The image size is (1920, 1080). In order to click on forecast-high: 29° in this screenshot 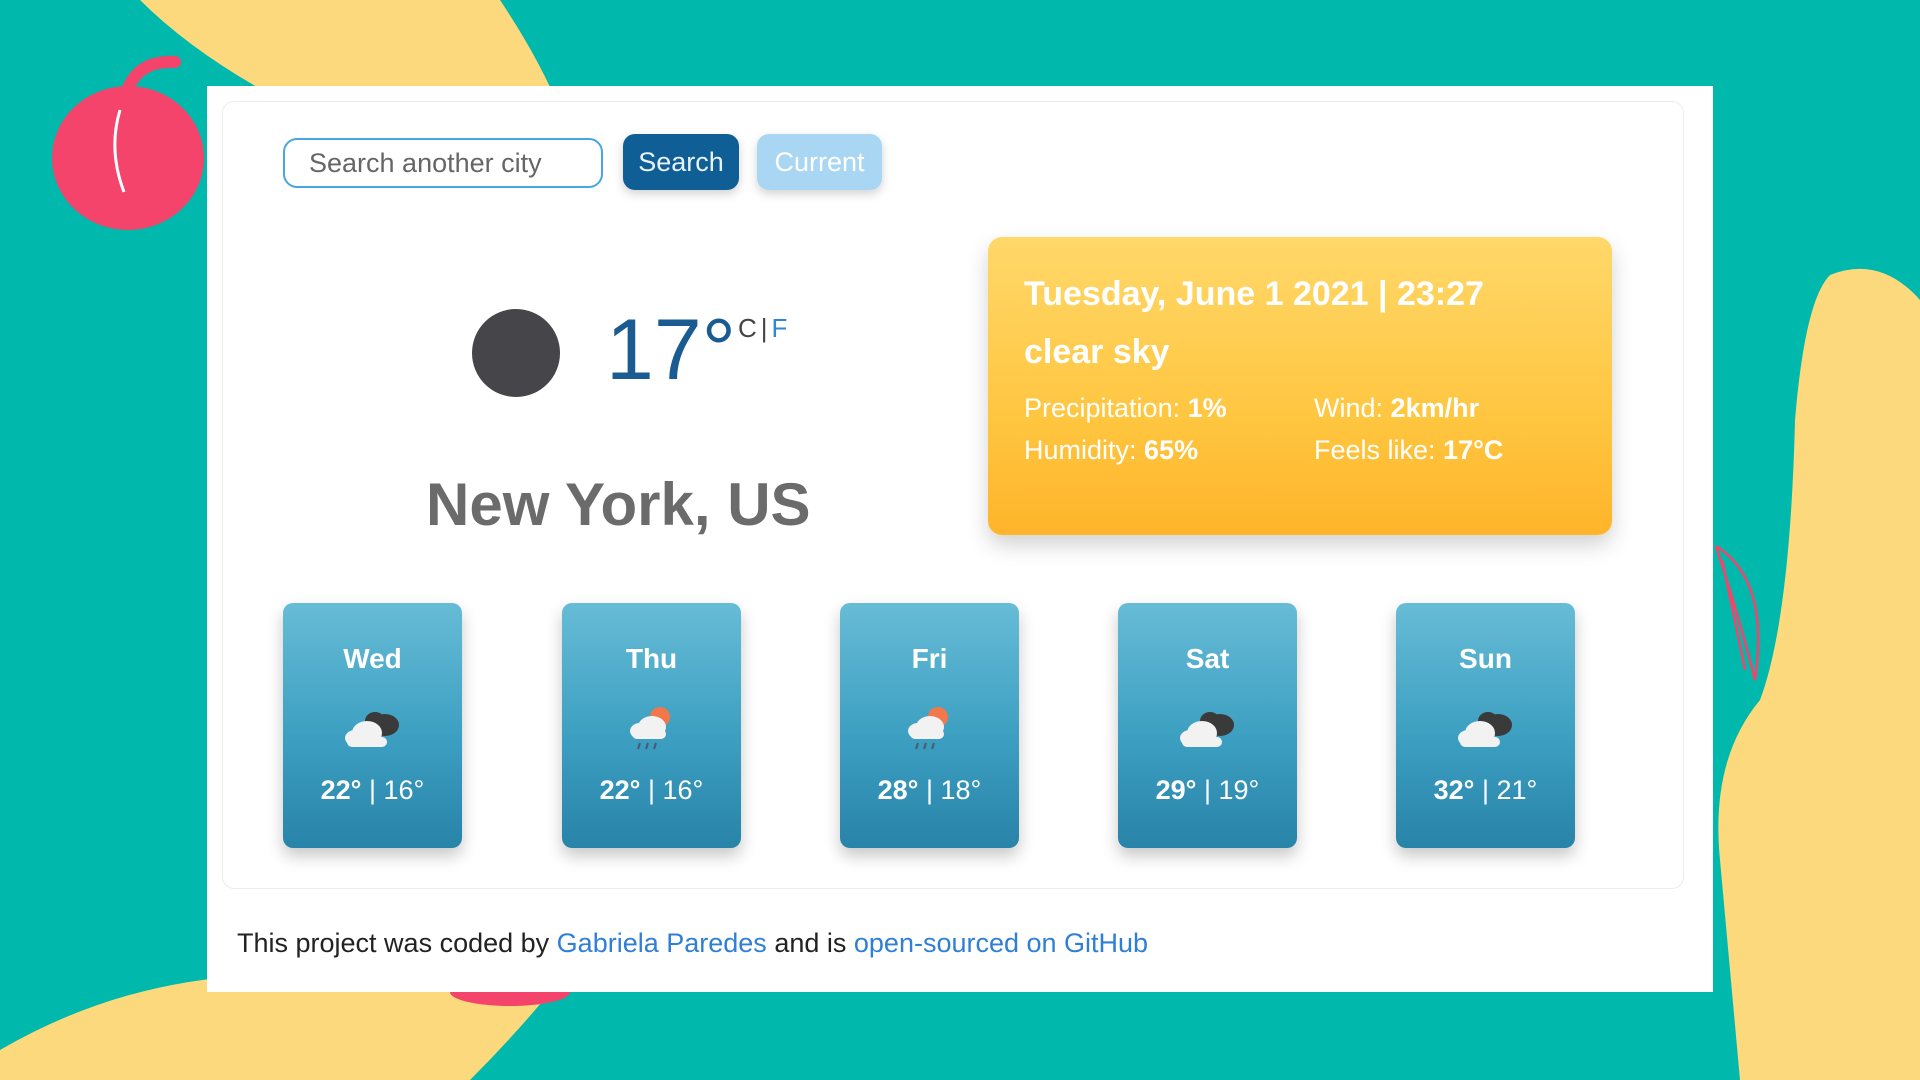, I will do `click(1176, 790)`.